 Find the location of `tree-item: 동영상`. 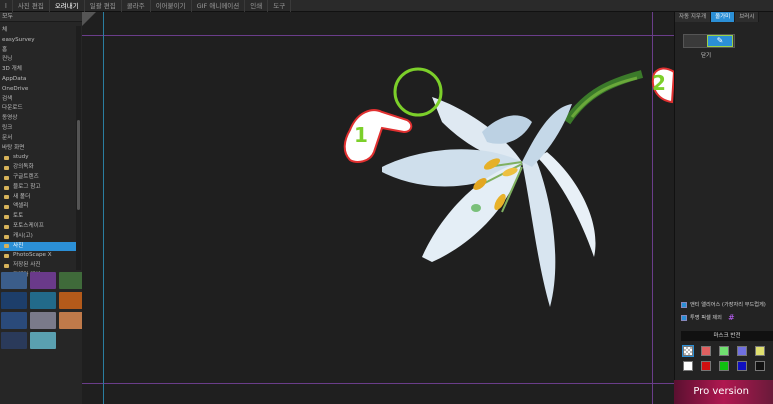

tree-item: 동영상 is located at coordinates (38, 119).